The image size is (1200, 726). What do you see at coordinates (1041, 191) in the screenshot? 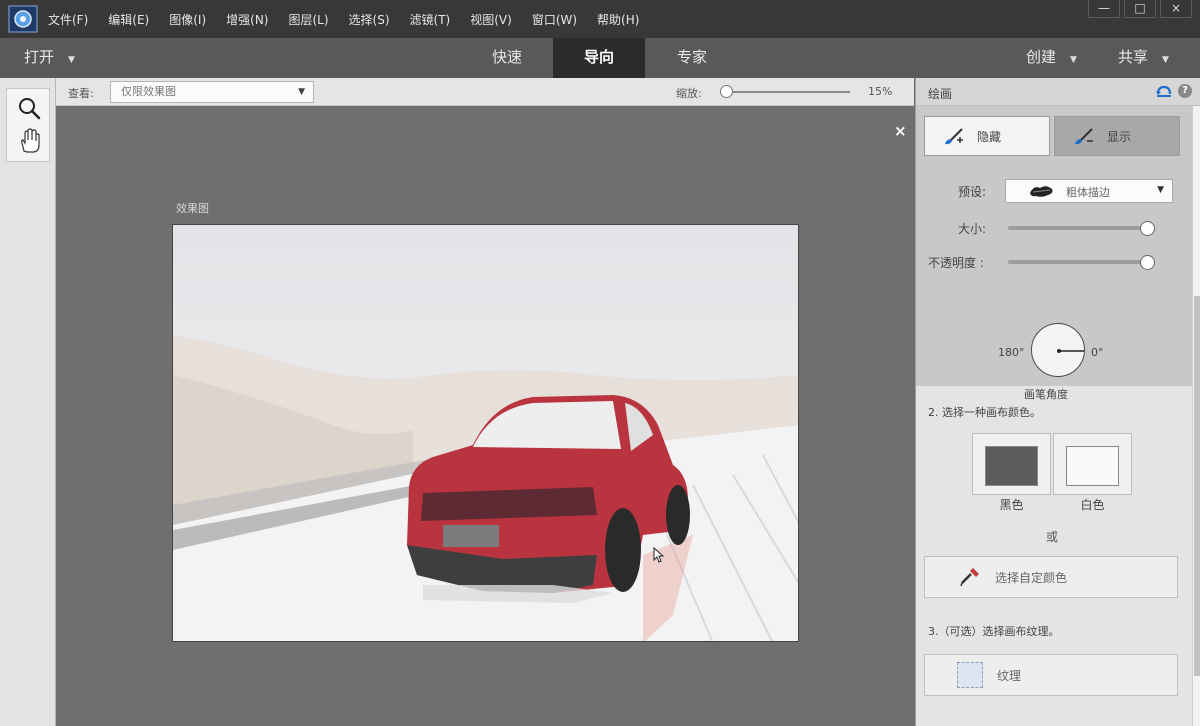
I see `brush-stroke-thumbnail-icon` at bounding box center [1041, 191].